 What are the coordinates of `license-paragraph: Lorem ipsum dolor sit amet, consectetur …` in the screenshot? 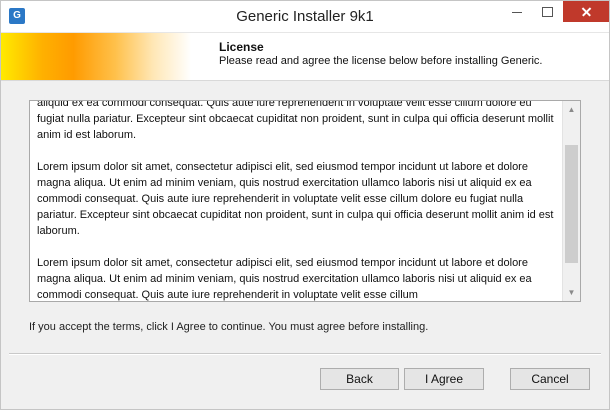 It's located at (284, 279).